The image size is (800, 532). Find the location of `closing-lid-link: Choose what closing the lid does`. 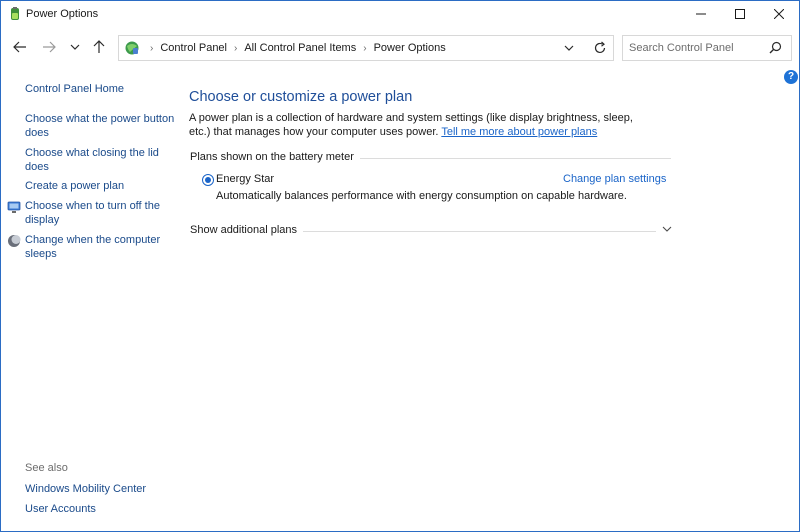

closing-lid-link: Choose what closing the lid does is located at coordinates (100, 160).